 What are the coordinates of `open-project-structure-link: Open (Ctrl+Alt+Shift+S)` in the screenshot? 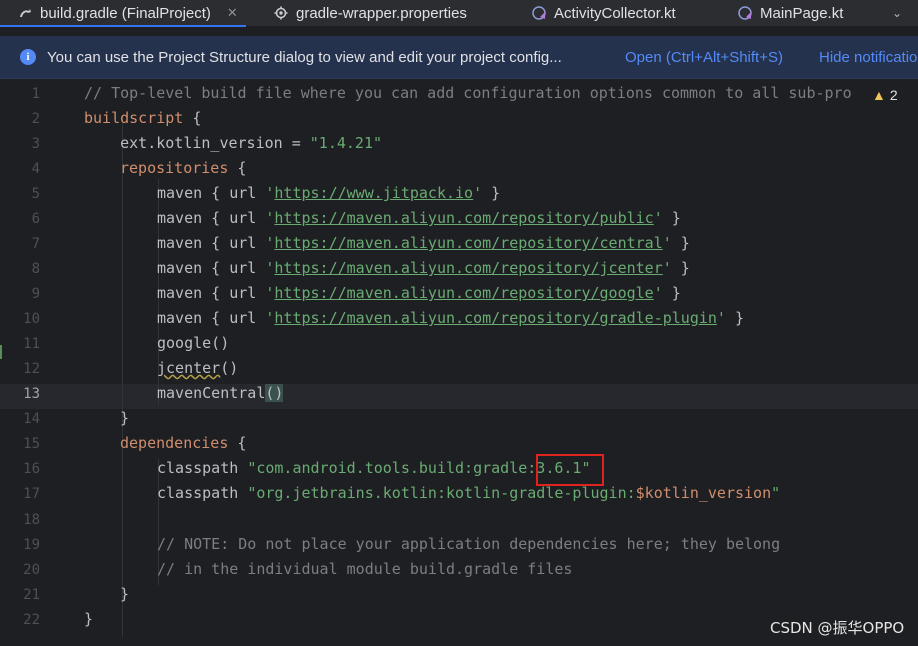 It's located at (704, 57).